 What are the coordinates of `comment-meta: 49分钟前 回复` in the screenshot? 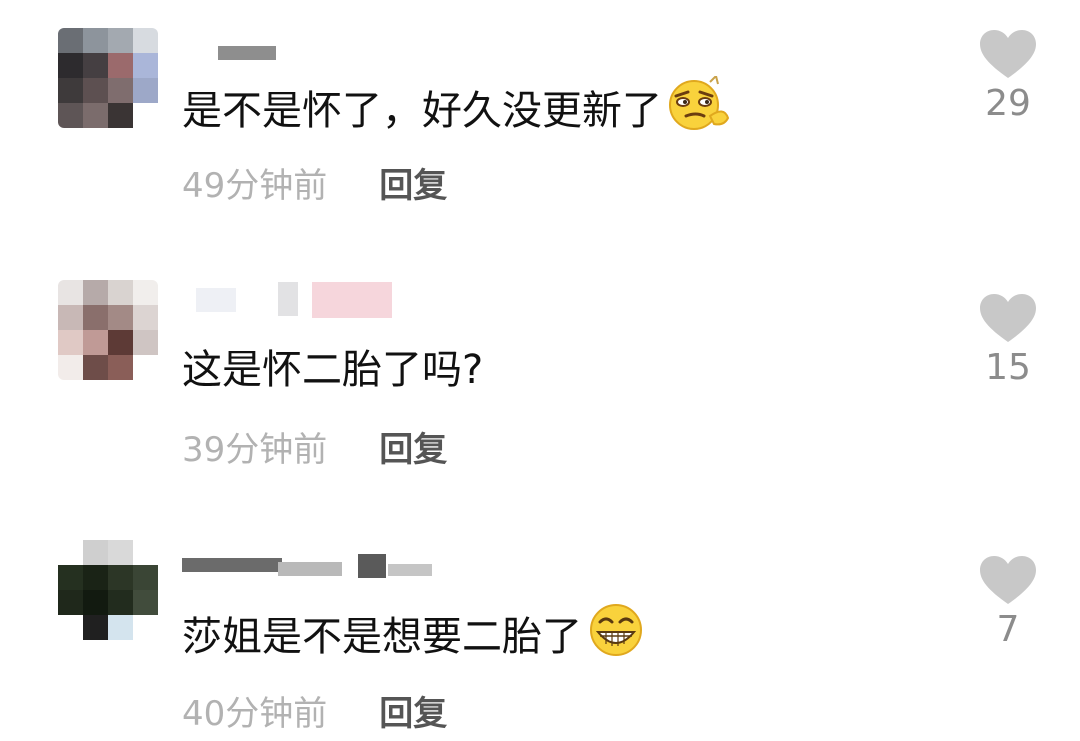 It's located at (314, 186).